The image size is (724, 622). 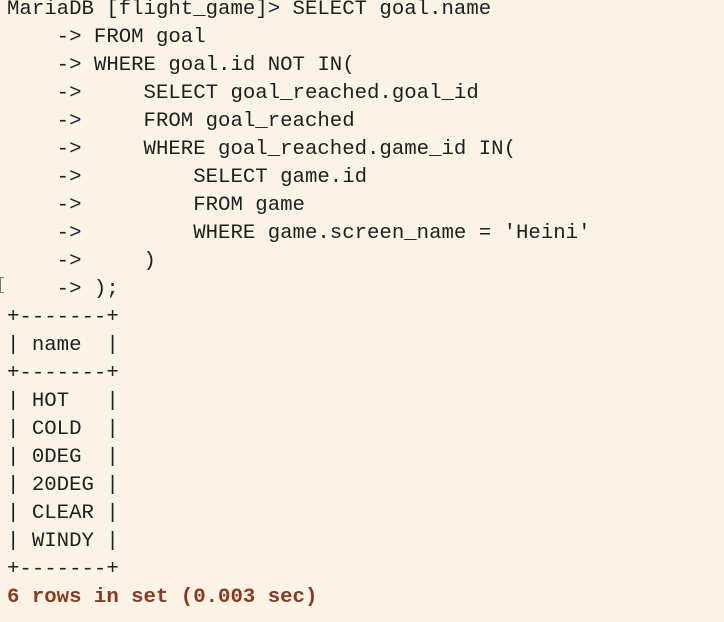 What do you see at coordinates (261, 149) in the screenshot?
I see `terminal-line-6: -> WHERE goal_reached.game_id IN(` at bounding box center [261, 149].